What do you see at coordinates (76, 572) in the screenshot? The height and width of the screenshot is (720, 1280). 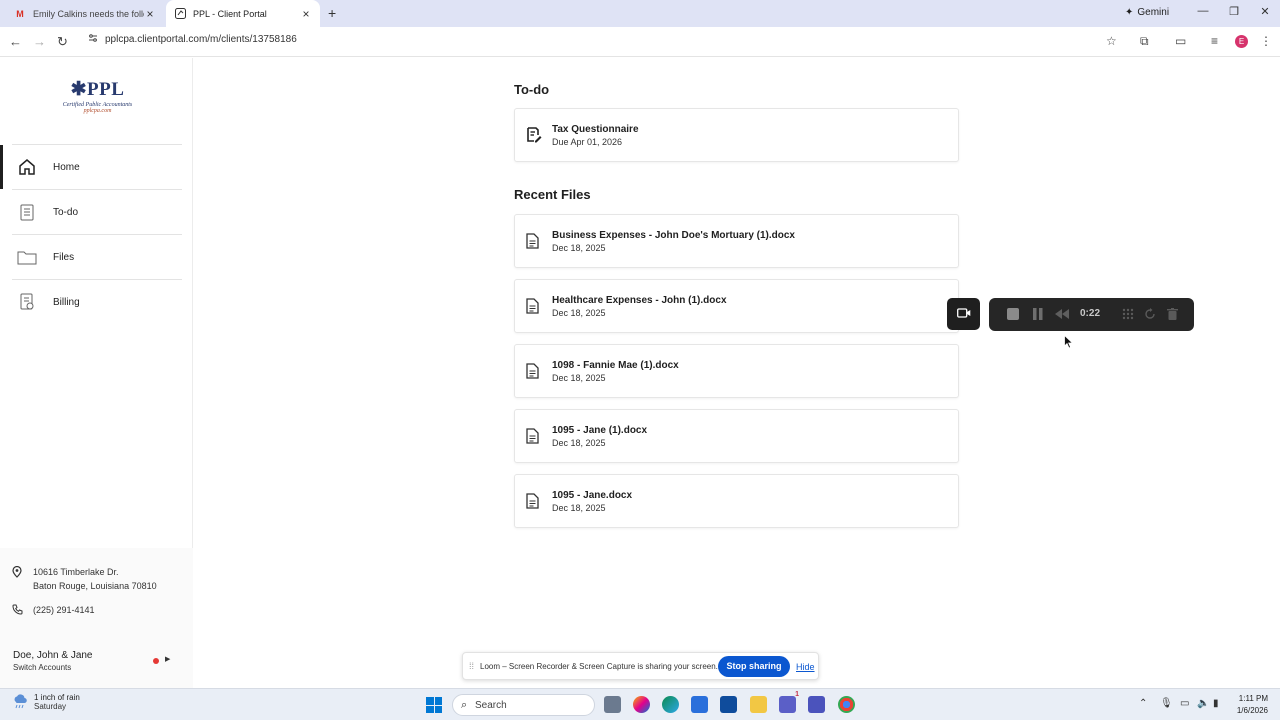 I see `address-line-1: 10616 Timberlake Dr.` at bounding box center [76, 572].